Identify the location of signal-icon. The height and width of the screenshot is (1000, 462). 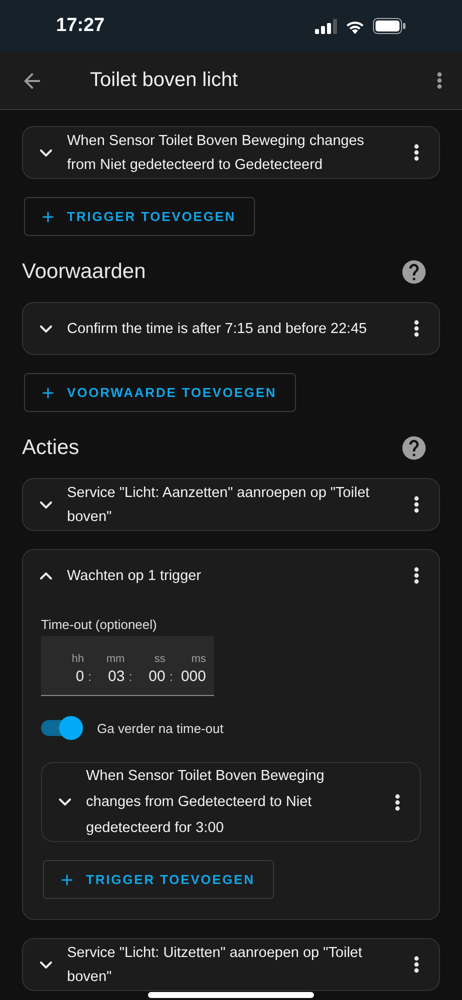
(326, 26).